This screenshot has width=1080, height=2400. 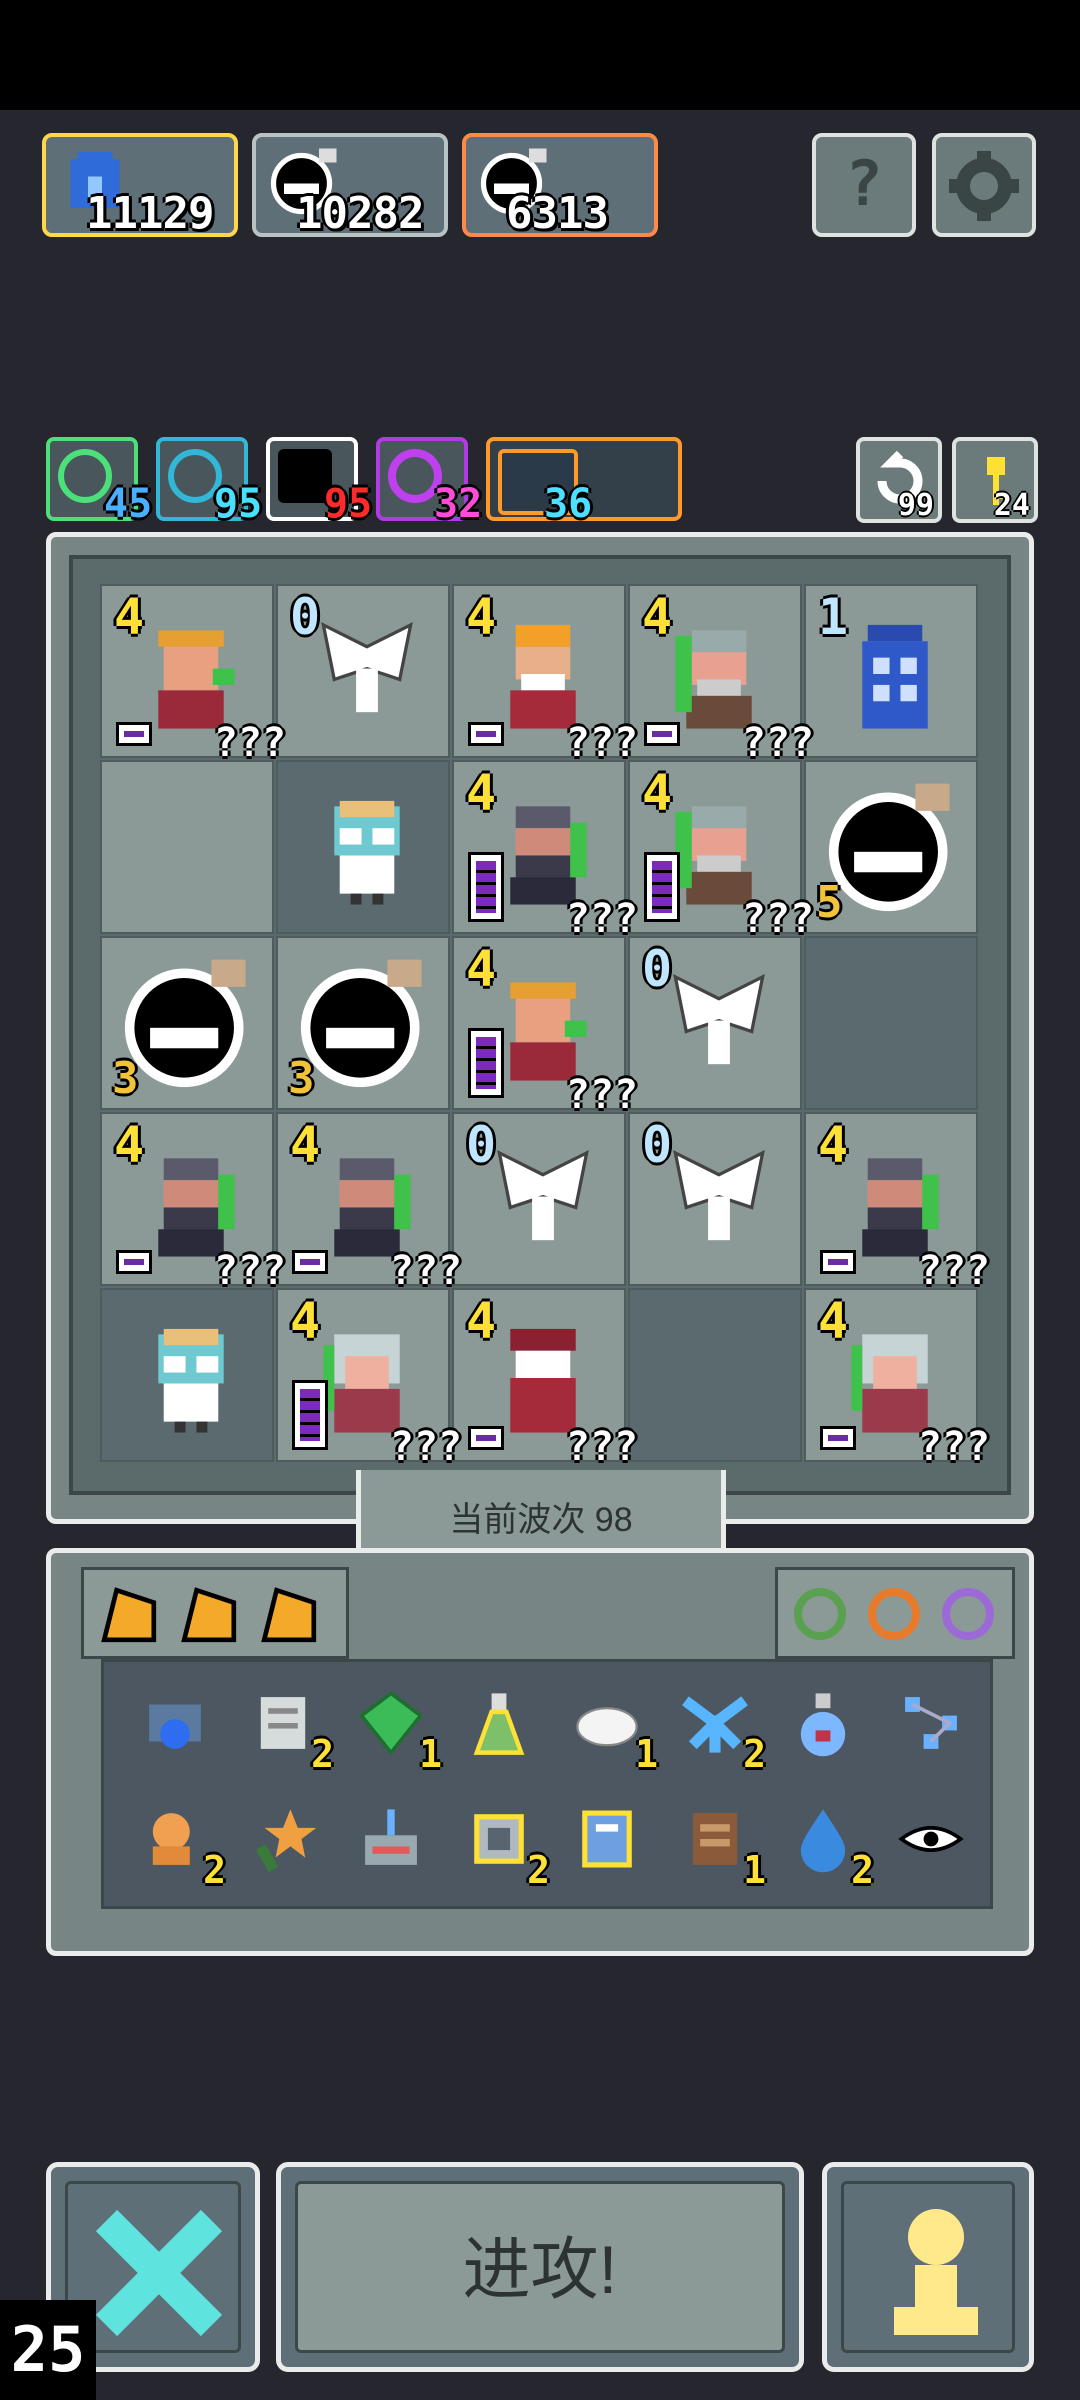 I want to click on stat-card-blue: 11129, so click(x=140, y=186).